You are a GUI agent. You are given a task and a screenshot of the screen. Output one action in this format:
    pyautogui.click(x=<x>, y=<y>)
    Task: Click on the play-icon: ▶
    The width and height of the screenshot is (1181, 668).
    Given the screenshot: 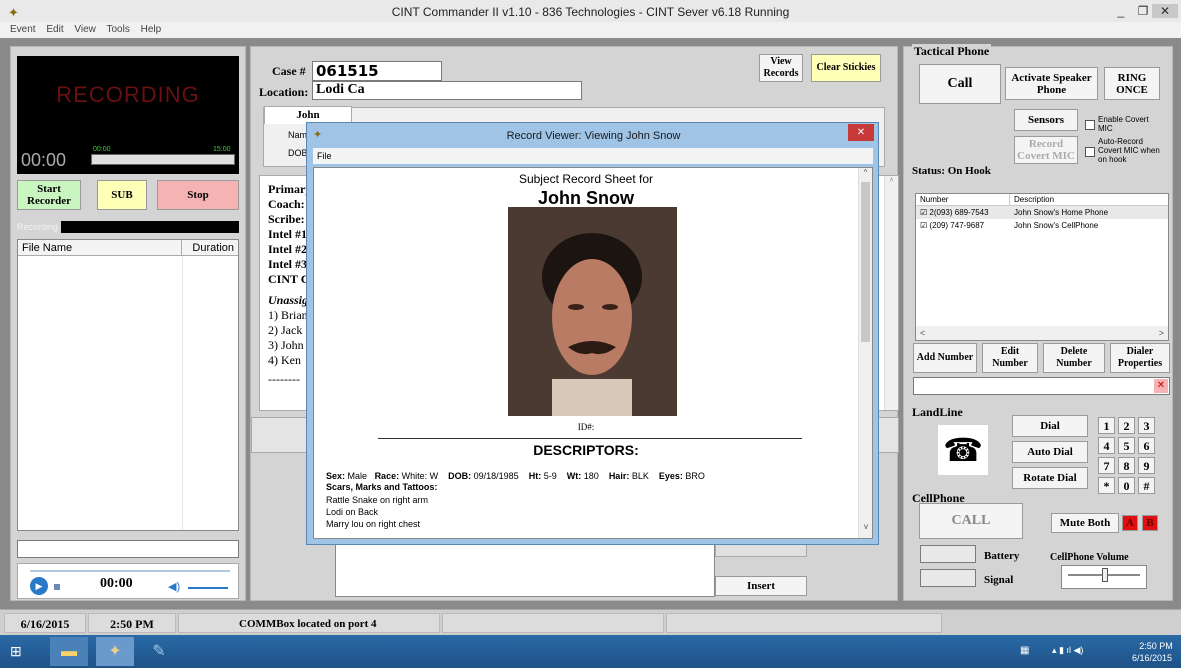 What is the action you would take?
    pyautogui.click(x=39, y=586)
    